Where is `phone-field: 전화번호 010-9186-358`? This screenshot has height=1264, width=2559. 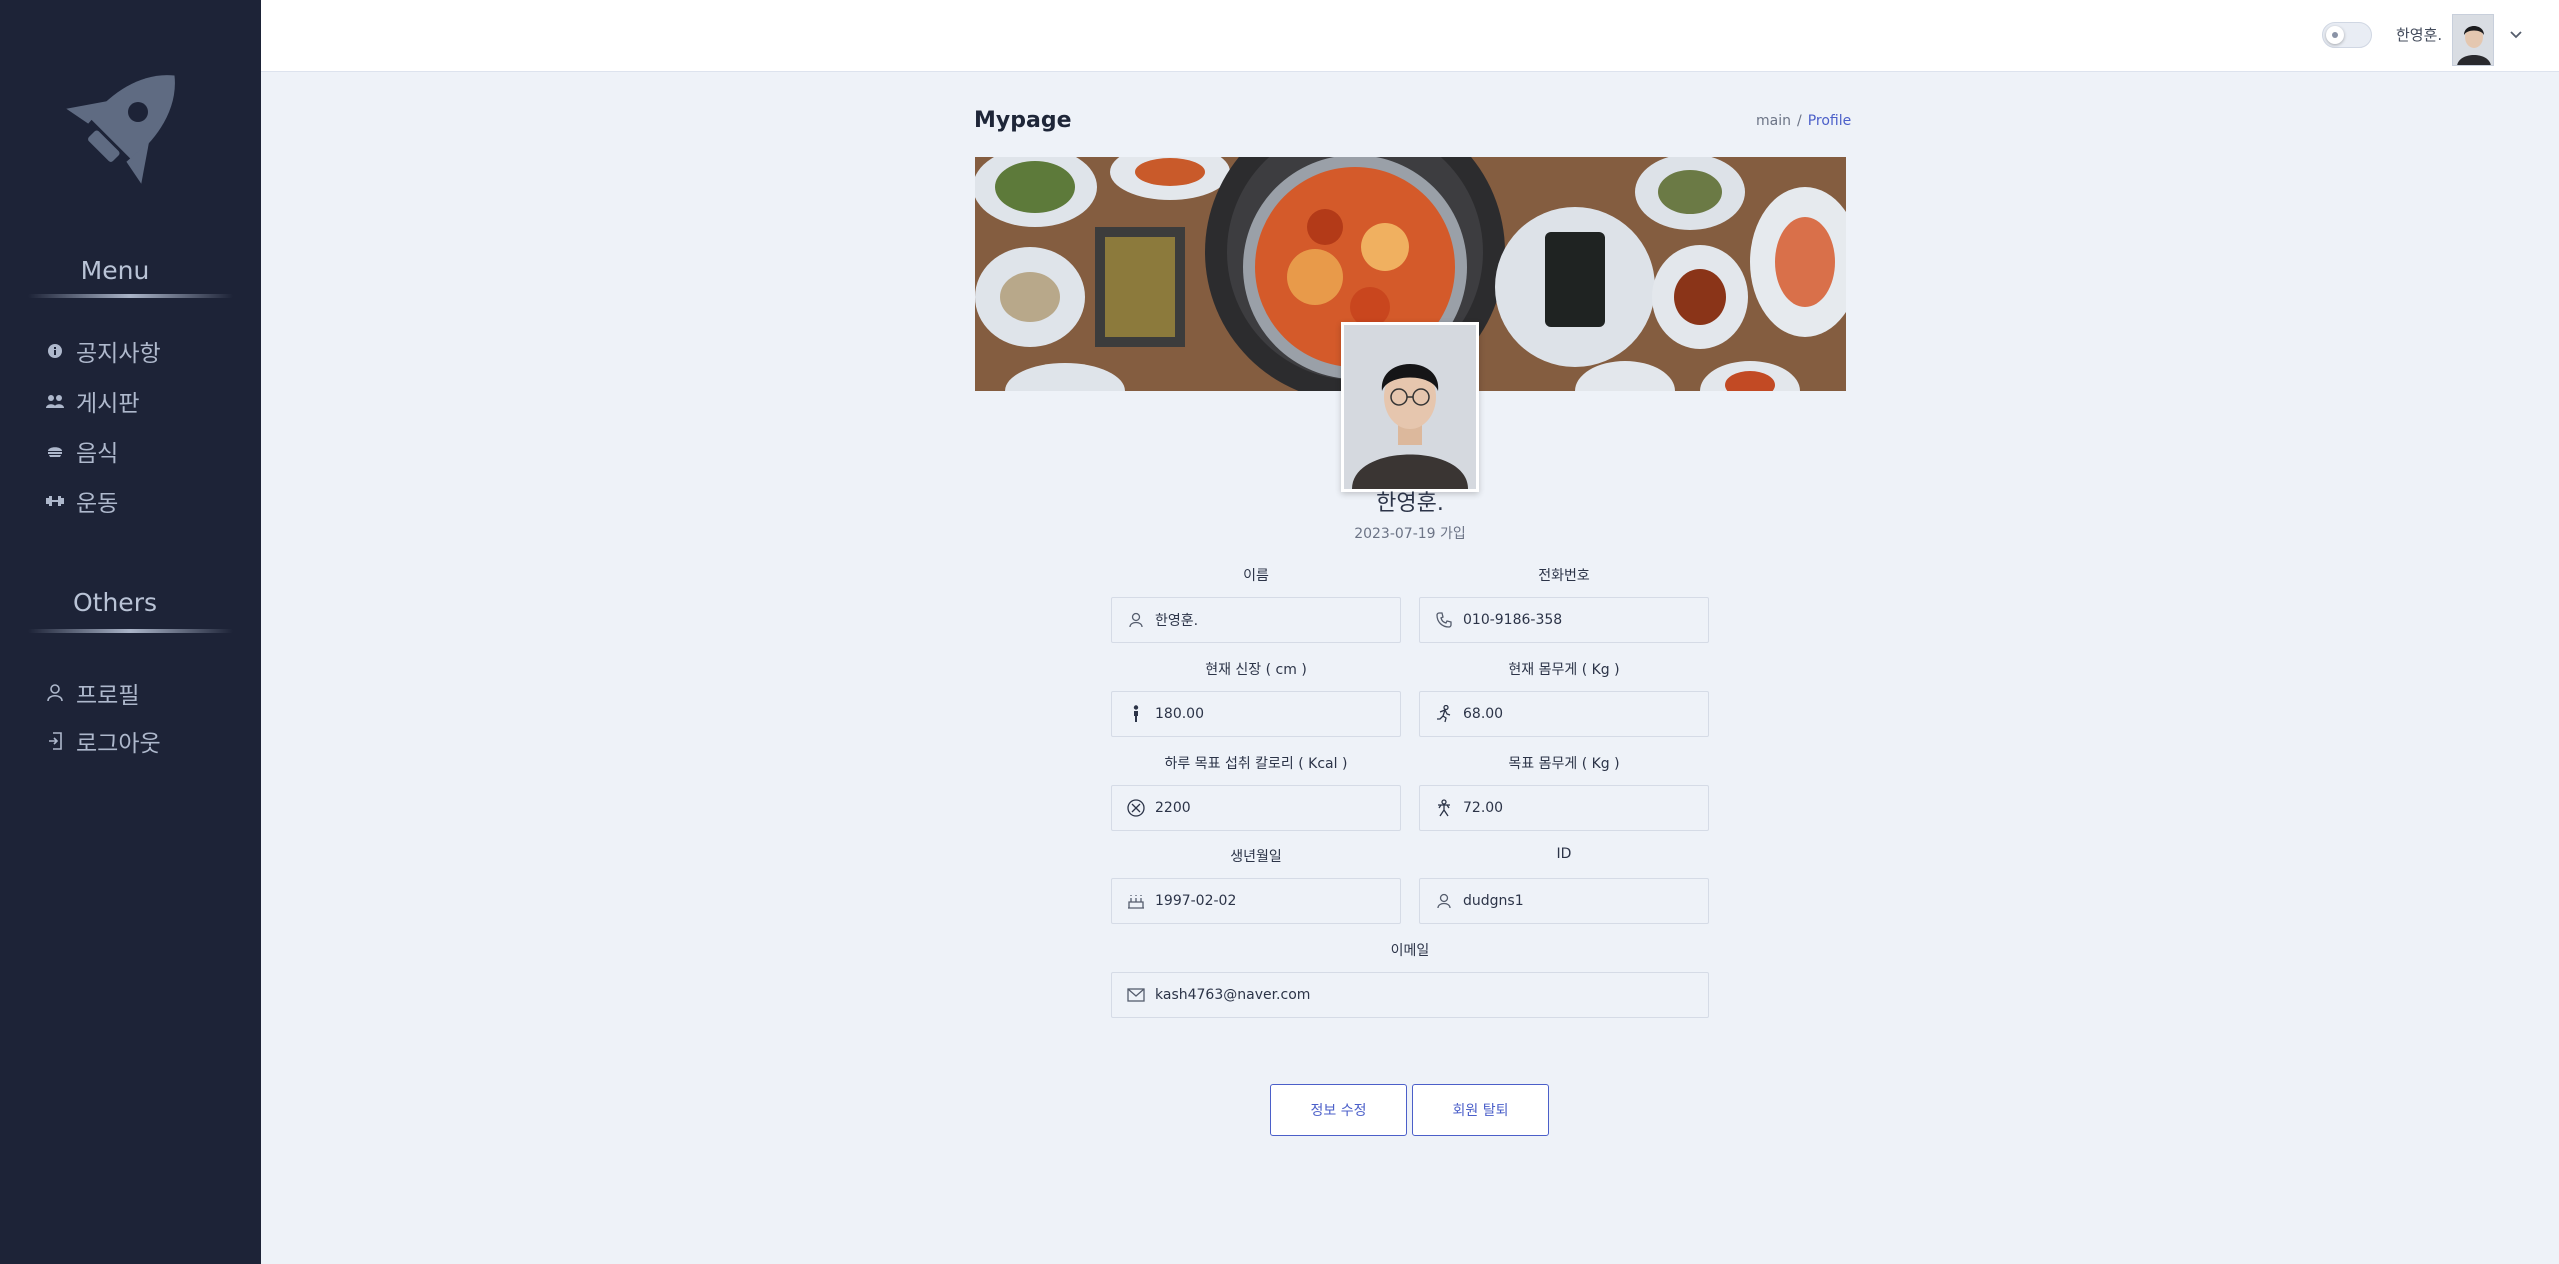 phone-field: 전화번호 010-9186-358 is located at coordinates (1564, 604).